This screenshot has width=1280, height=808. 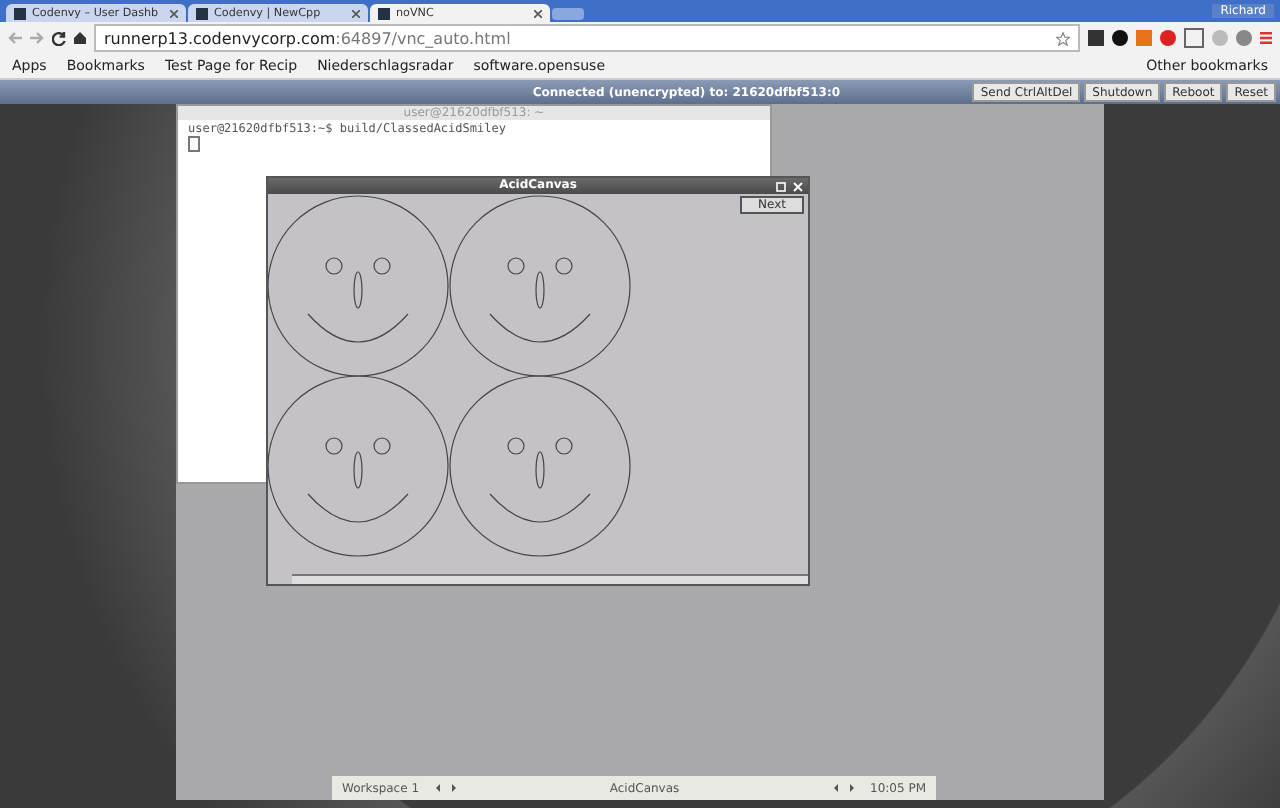 I want to click on scrollbar, so click(x=550, y=579).